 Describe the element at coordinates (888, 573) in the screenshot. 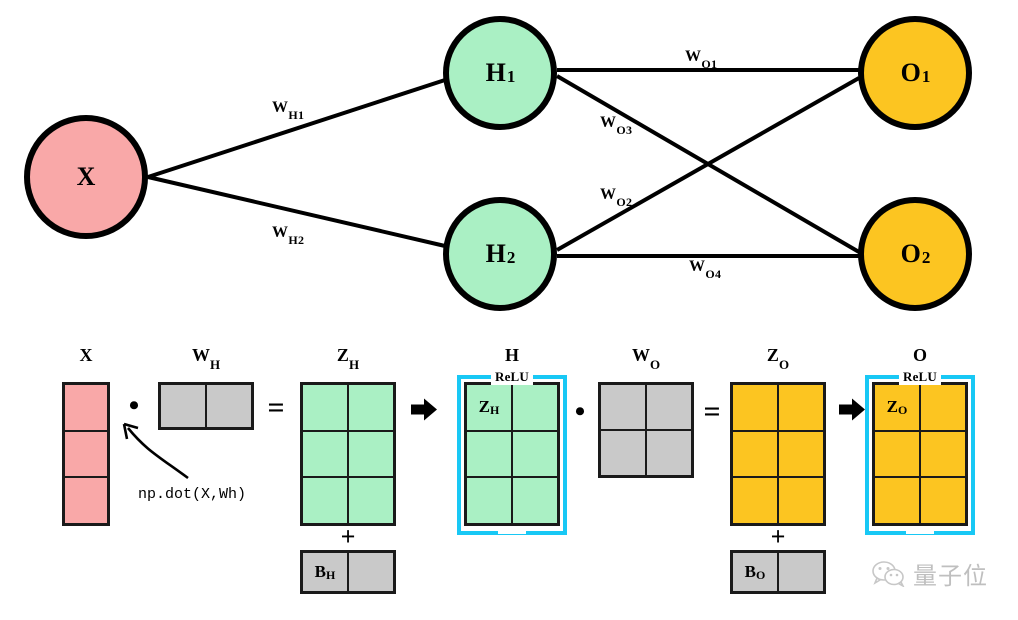

I see `wechat-icon` at that location.